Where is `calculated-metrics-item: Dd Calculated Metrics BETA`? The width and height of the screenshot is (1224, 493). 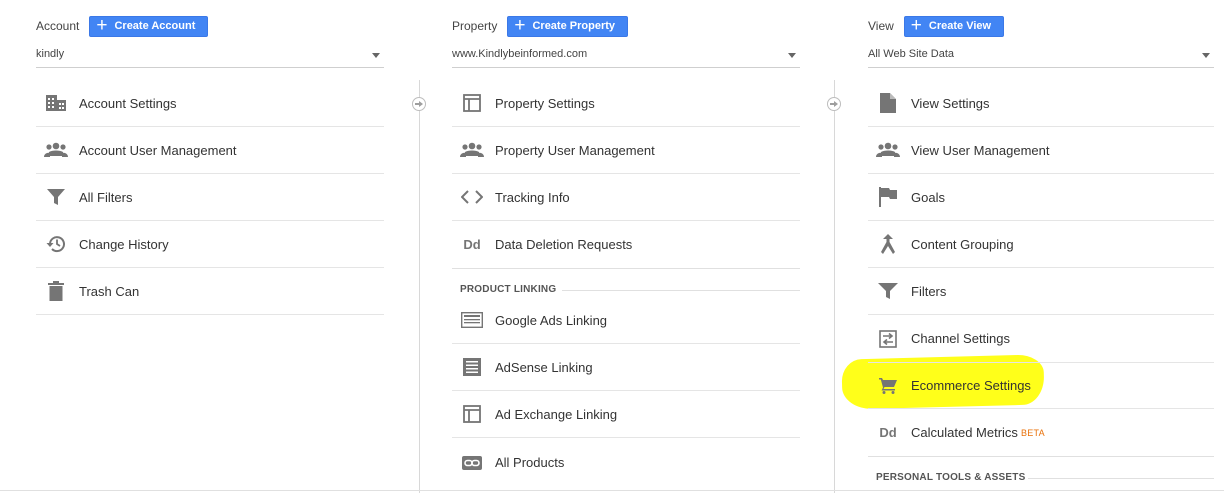
calculated-metrics-item: Dd Calculated Metrics BETA is located at coordinates (1041, 432).